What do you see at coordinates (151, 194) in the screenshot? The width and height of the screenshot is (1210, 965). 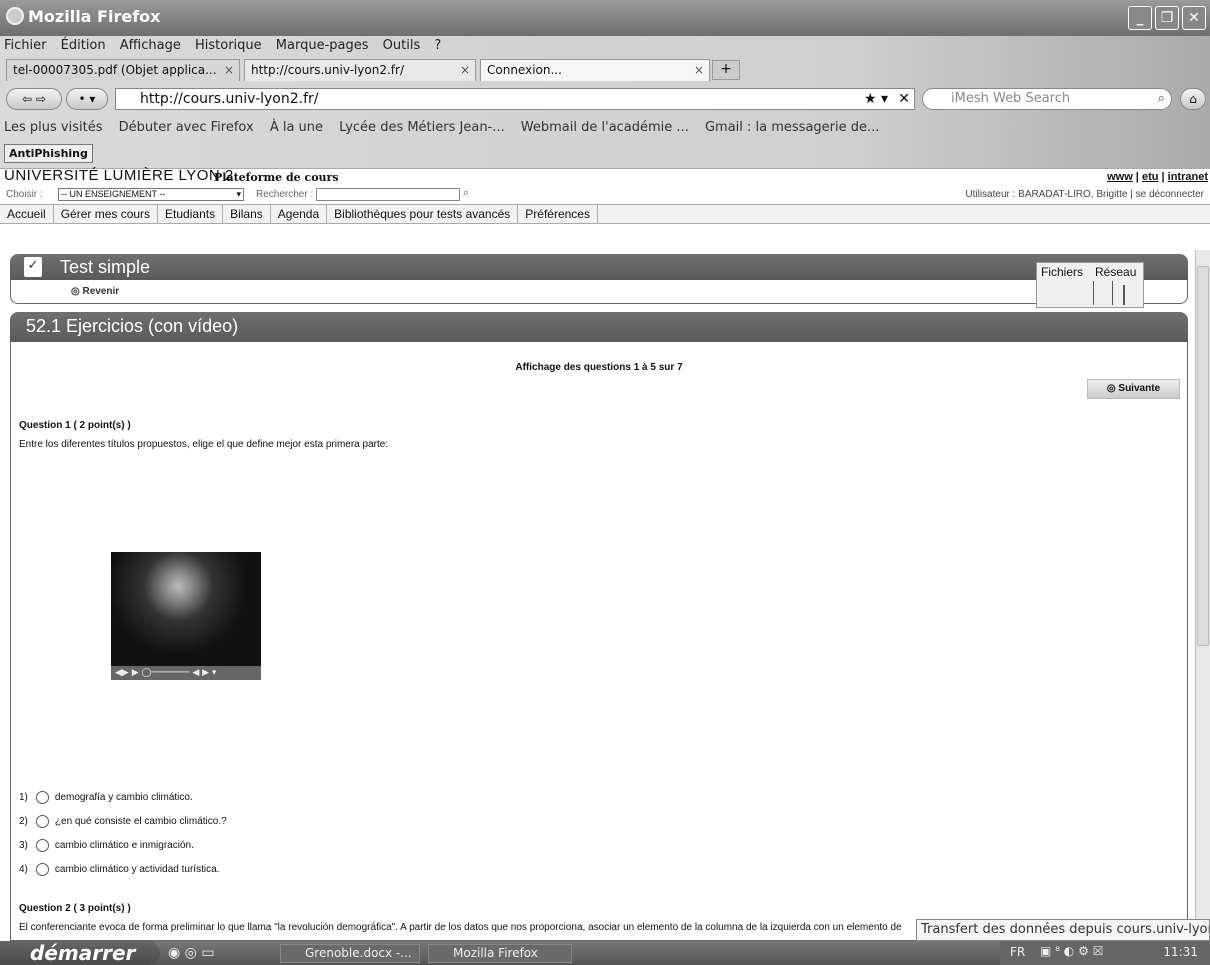 I see `course-select: -- UN ENSEIGNEMENT -- ▾` at bounding box center [151, 194].